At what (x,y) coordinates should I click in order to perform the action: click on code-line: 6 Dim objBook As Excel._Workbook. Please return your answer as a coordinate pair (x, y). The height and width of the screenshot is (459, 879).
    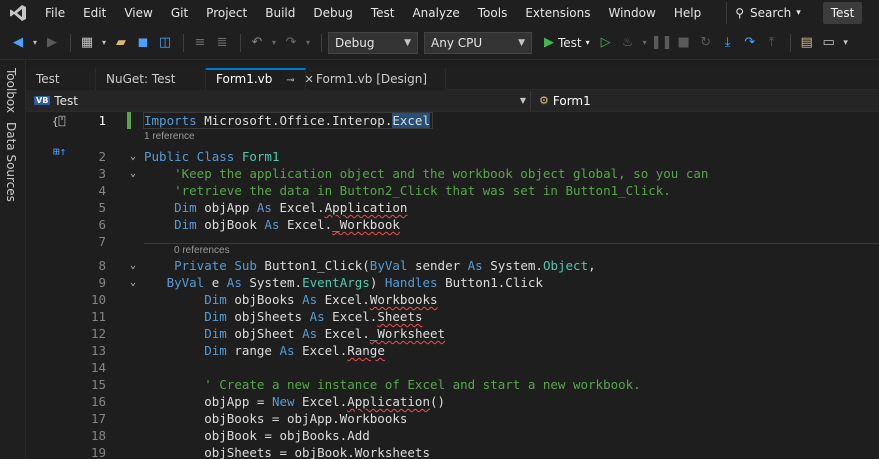
    Looking at the image, I should click on (452, 224).